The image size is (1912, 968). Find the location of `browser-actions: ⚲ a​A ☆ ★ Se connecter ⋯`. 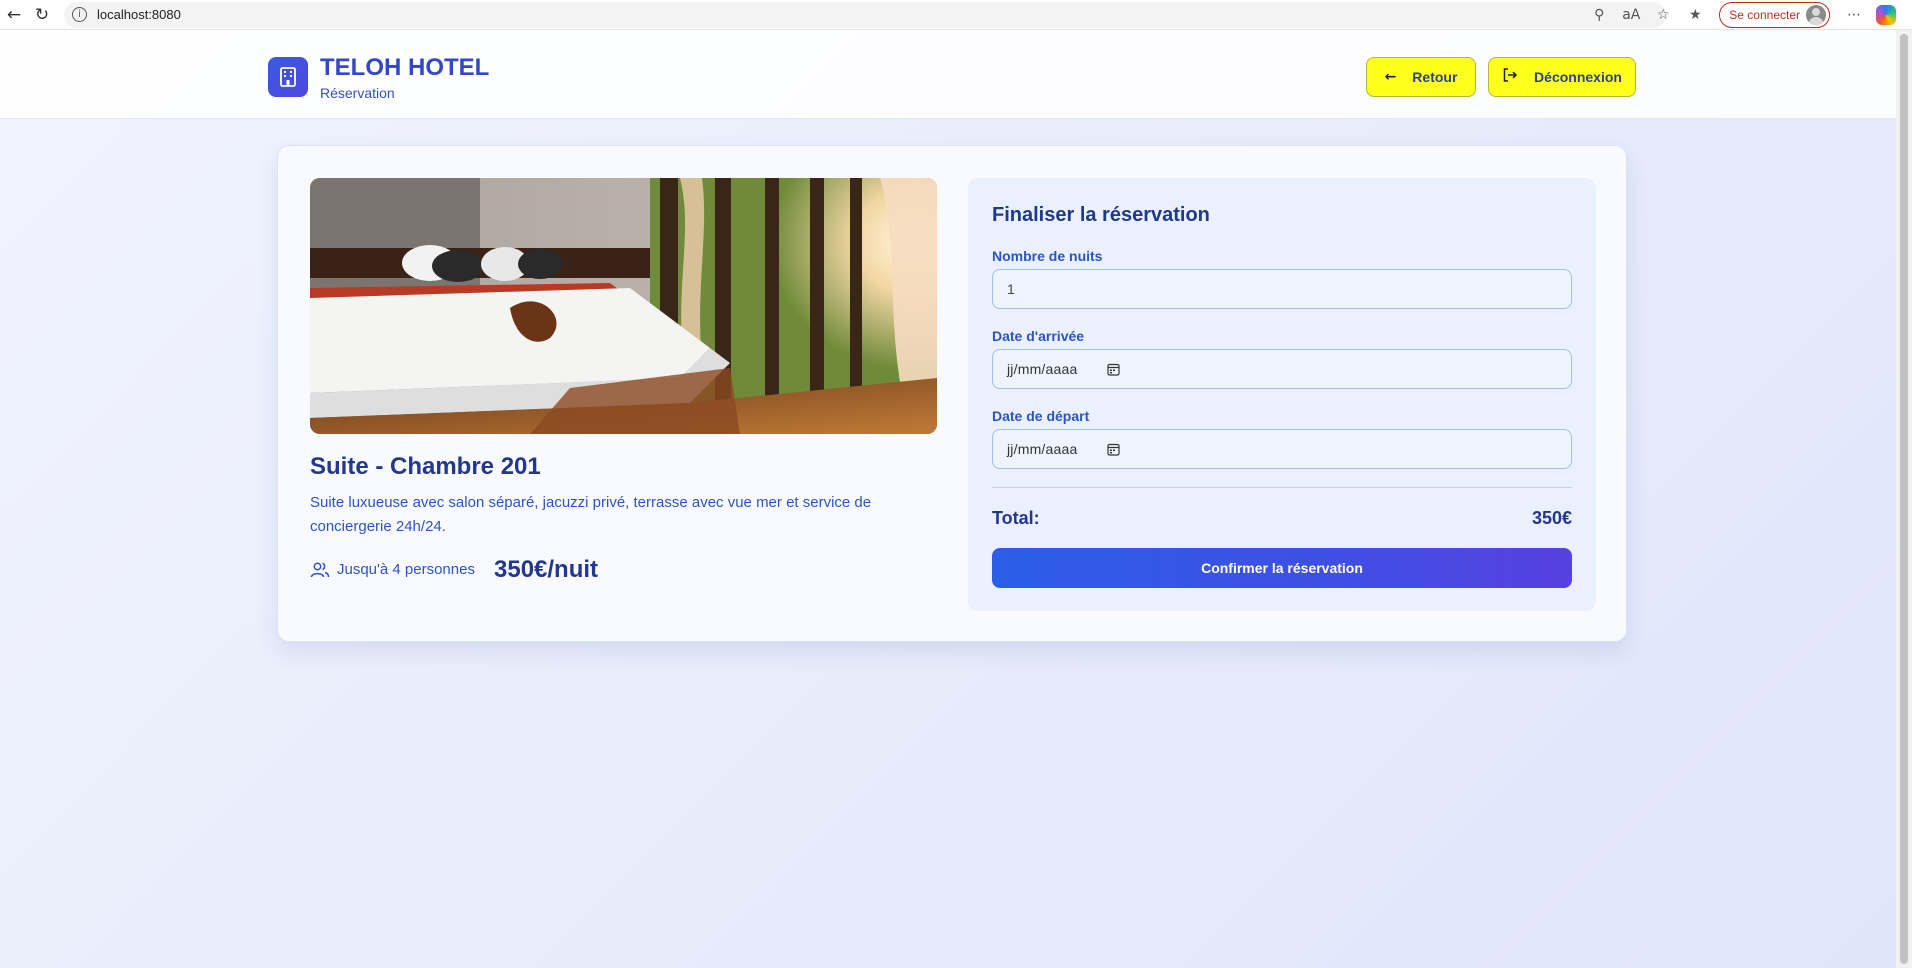

browser-actions: ⚲ a​A ☆ ★ Se connecter ⋯ is located at coordinates (1747, 15).